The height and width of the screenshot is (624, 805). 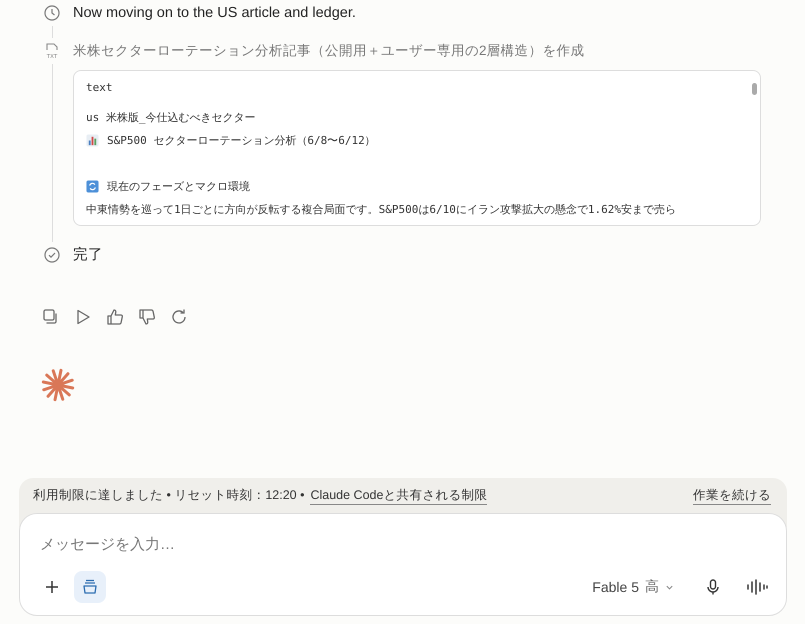 What do you see at coordinates (241, 140) in the screenshot?
I see `code-line: S&P500 セクターローテーション分析（6/8〜6/12）` at bounding box center [241, 140].